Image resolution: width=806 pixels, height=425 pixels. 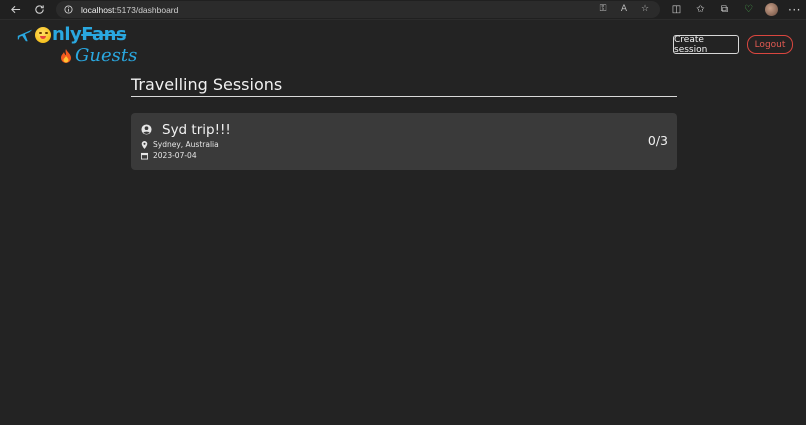 I want to click on session-date: 2023-07-04, so click(x=169, y=155).